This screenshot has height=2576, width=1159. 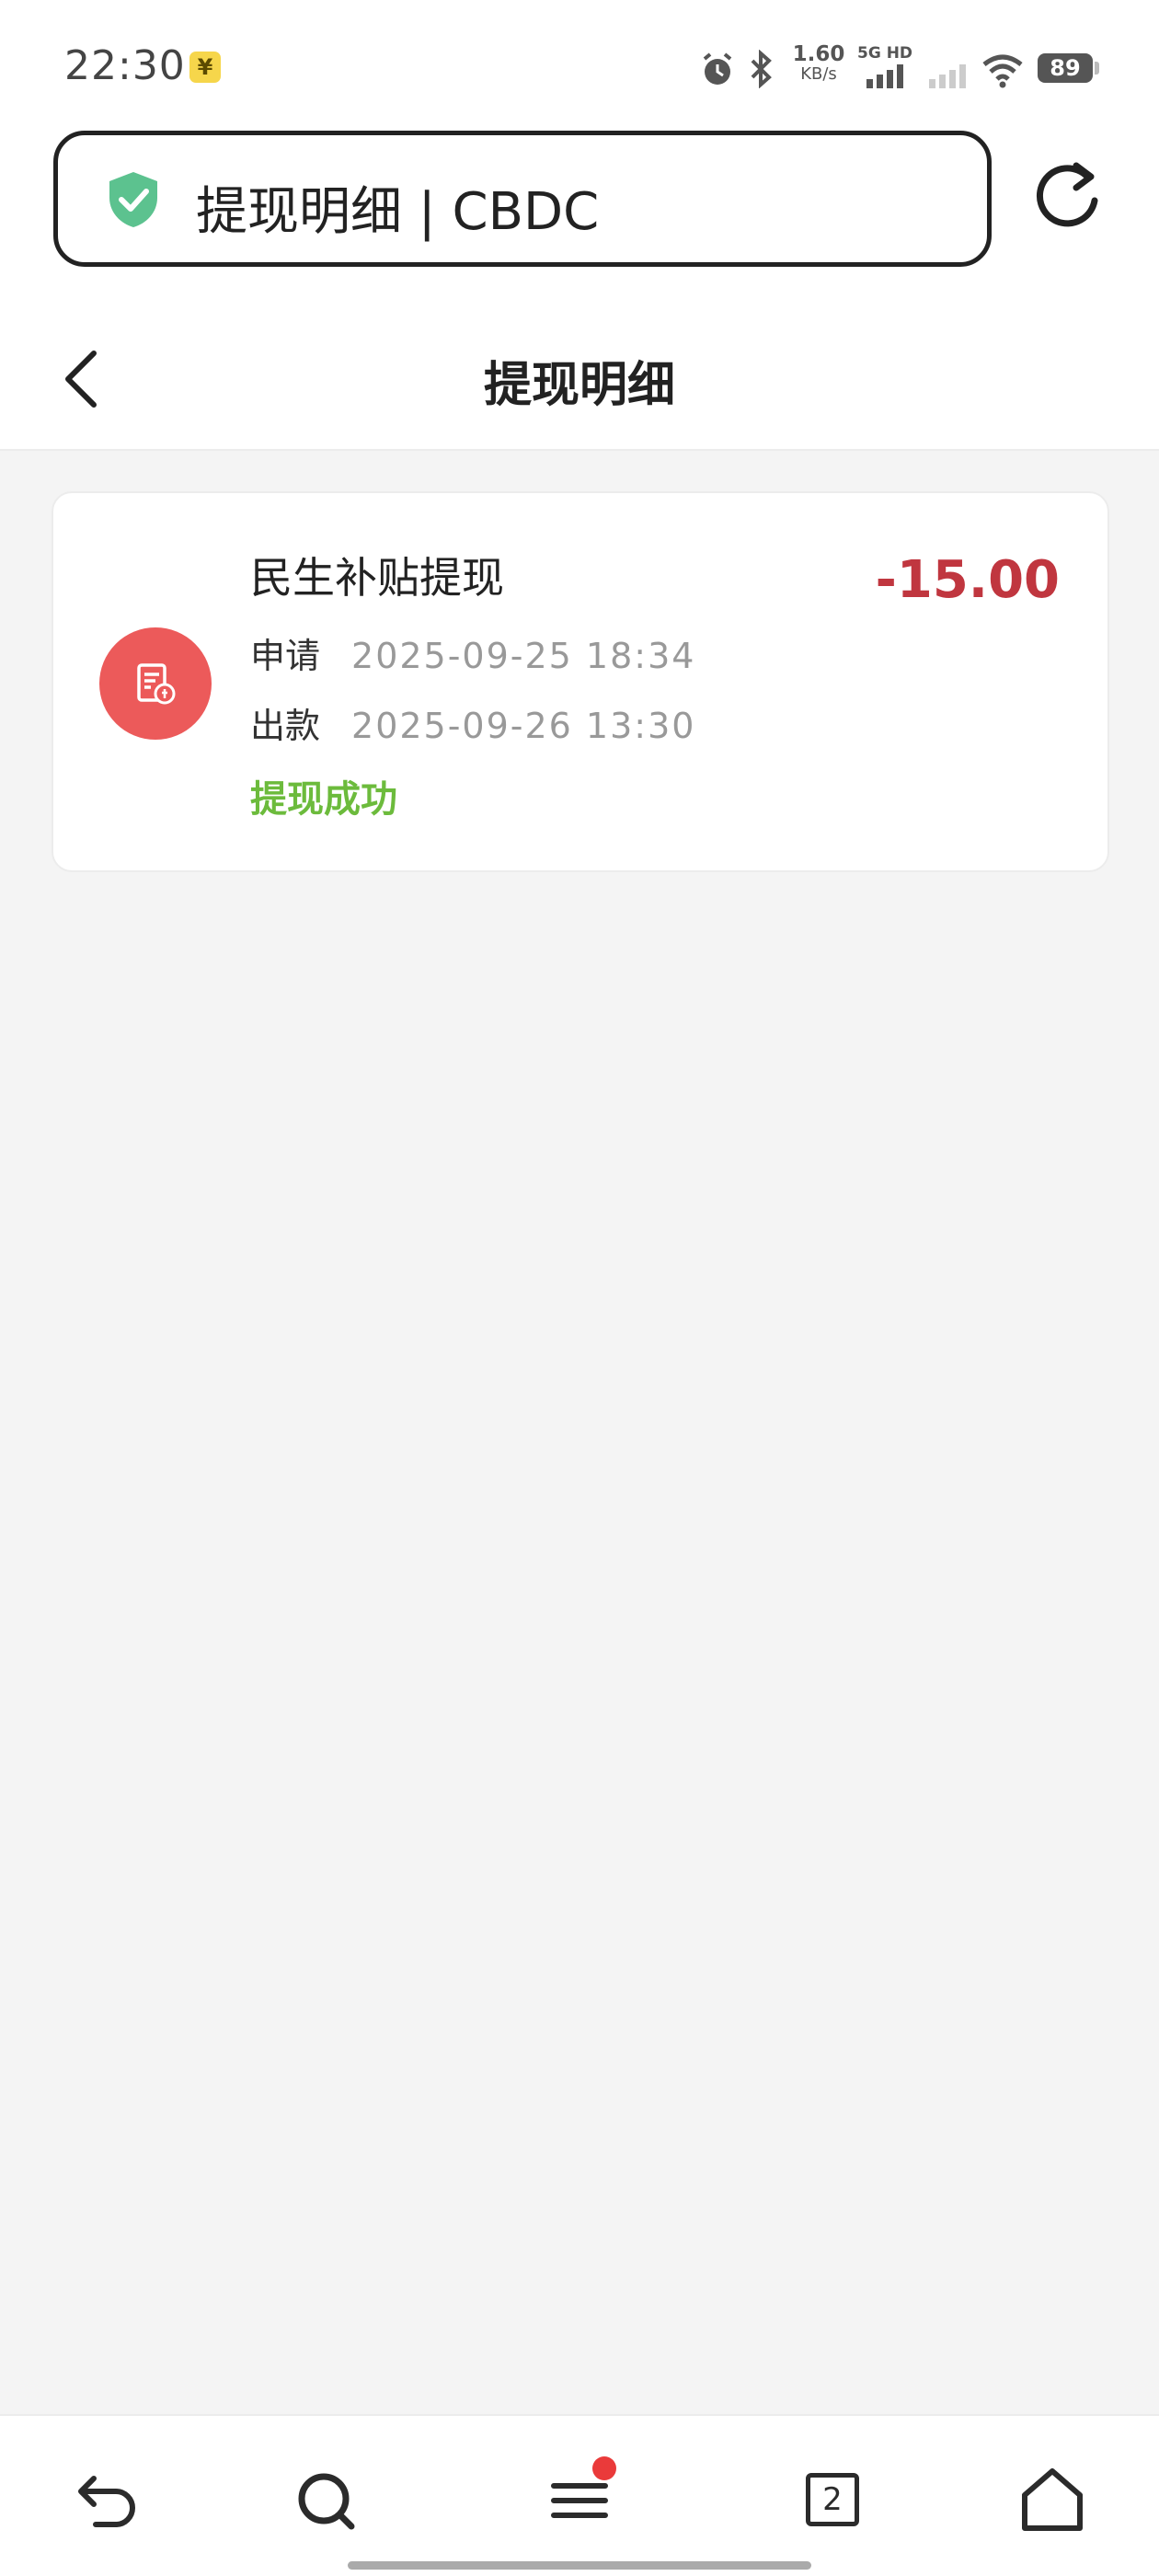 I want to click on shield-check-icon, so click(x=133, y=199).